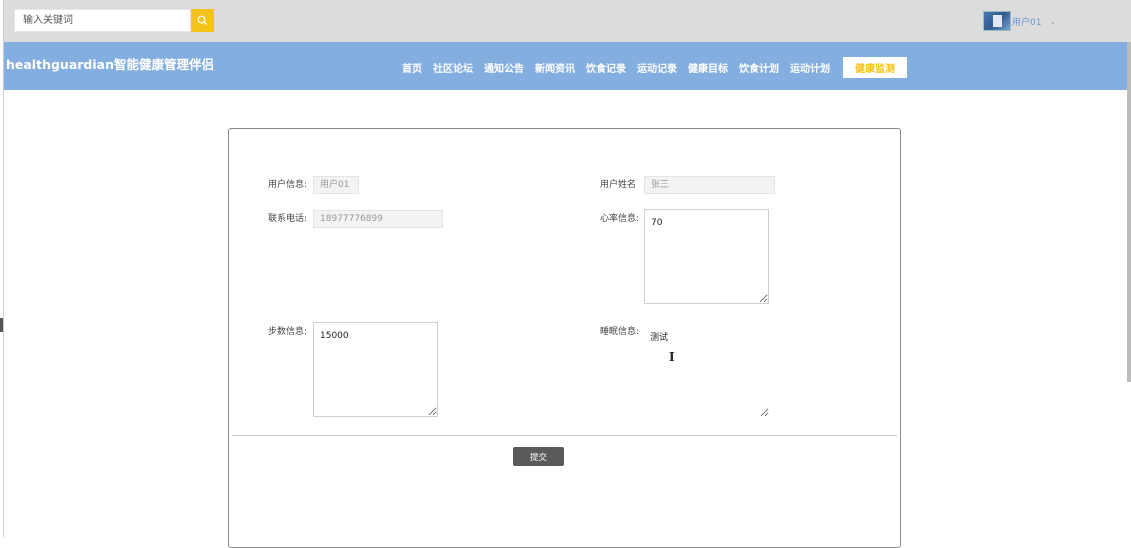 Image resolution: width=1131 pixels, height=548 pixels. I want to click on user-menu: 用户01 ⌄, so click(1019, 21).